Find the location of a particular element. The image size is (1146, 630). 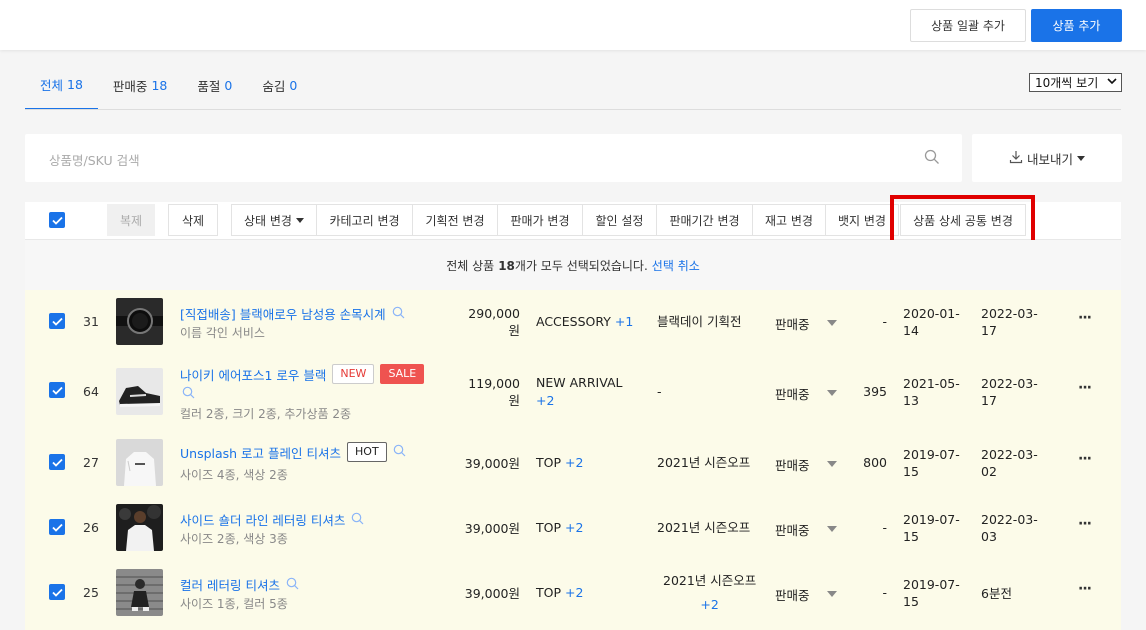

notice-count: 18 is located at coordinates (506, 265).